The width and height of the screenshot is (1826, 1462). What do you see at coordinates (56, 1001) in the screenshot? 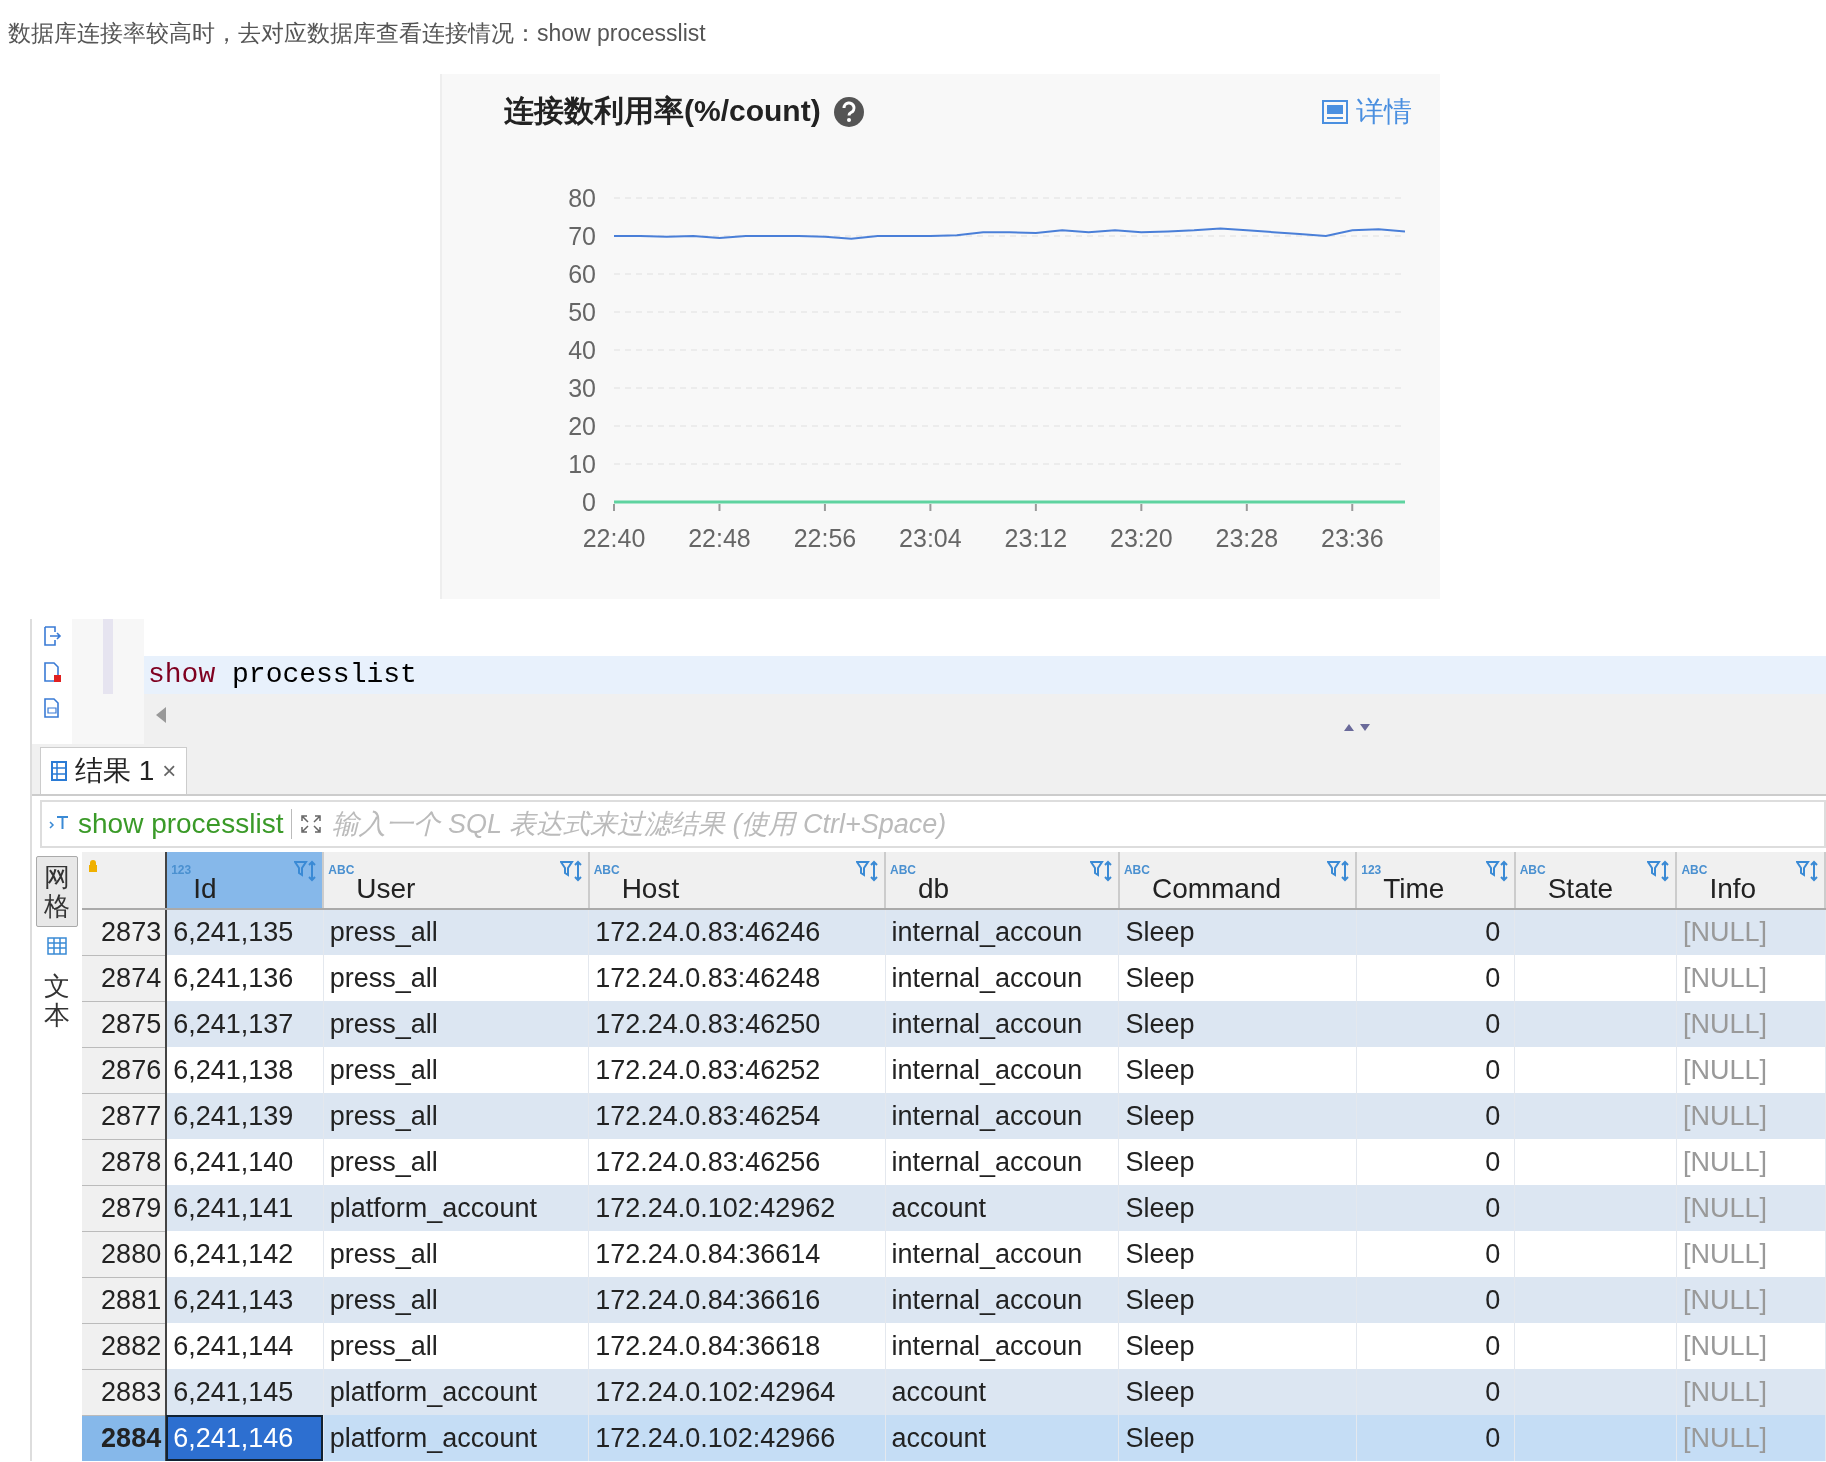
I see `view-tab: 文本` at bounding box center [56, 1001].